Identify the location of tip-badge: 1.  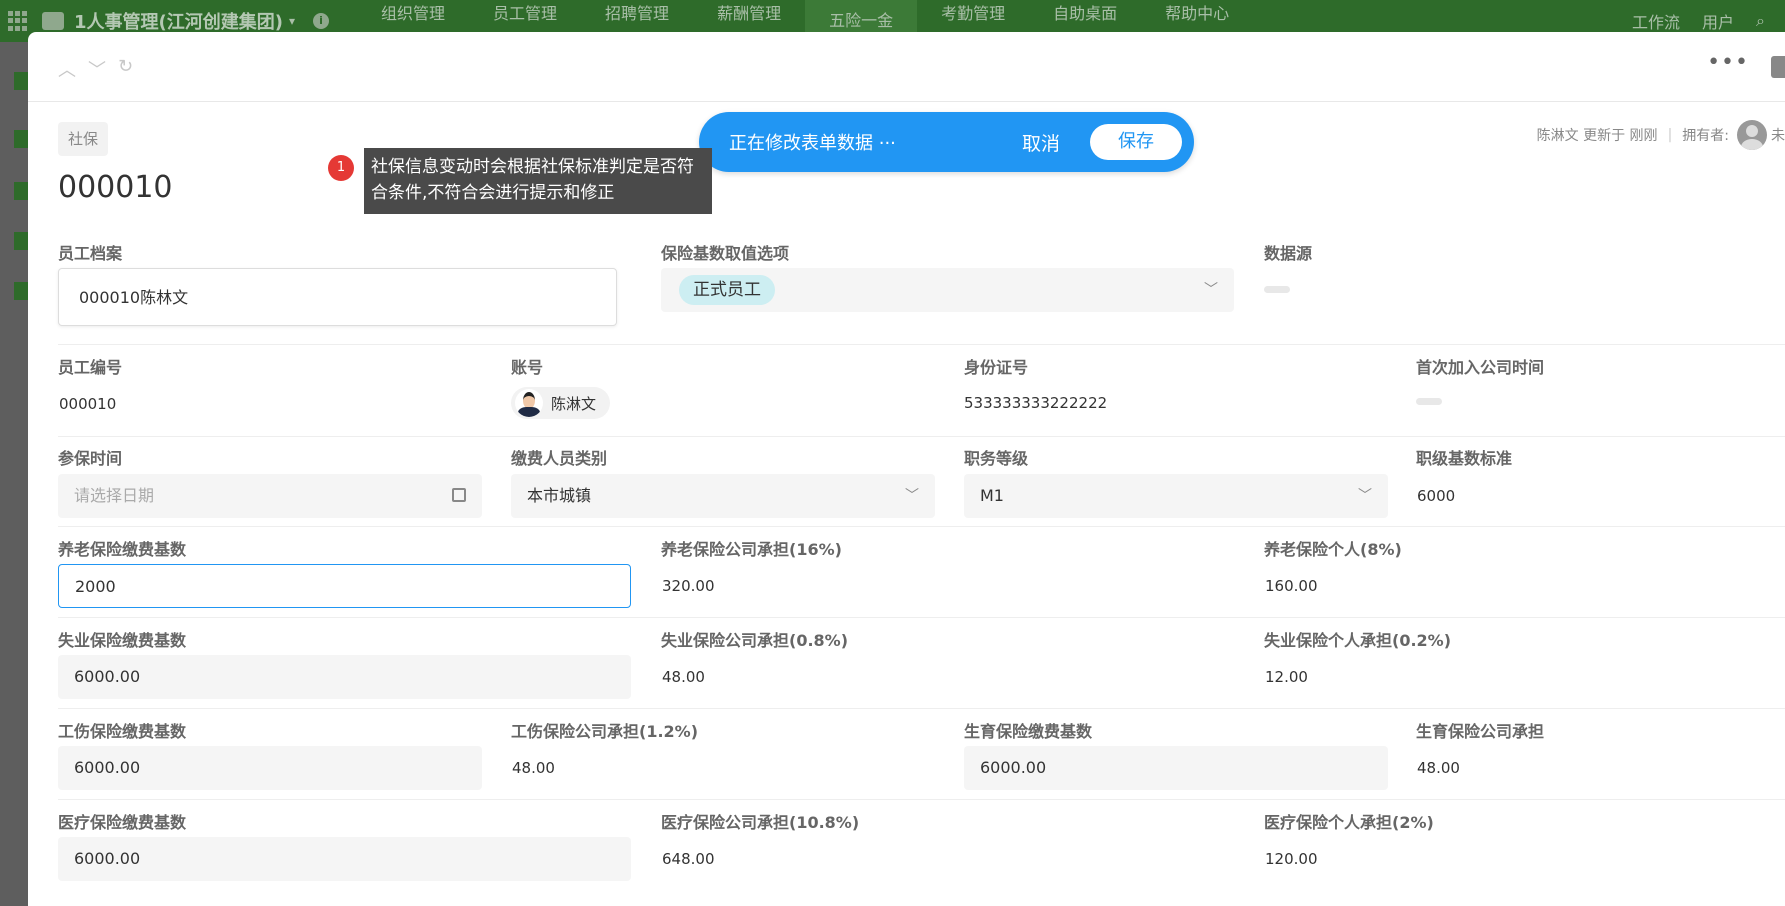
(341, 168).